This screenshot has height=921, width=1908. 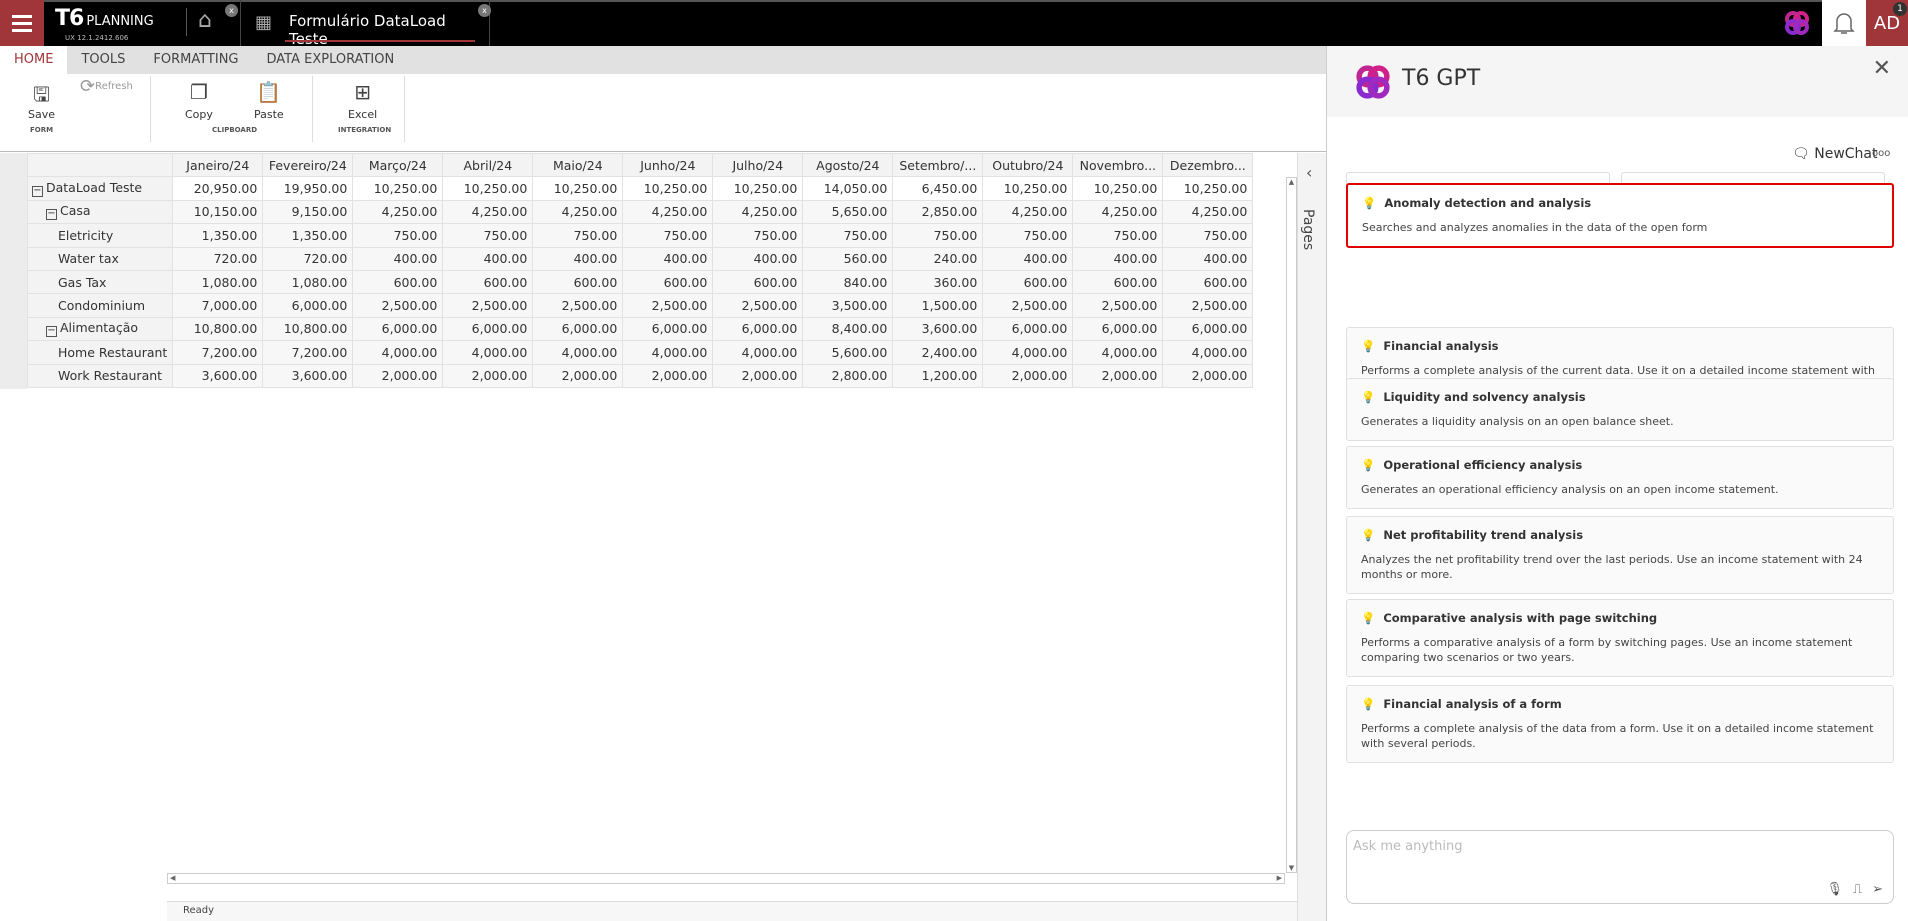 I want to click on column-header: Julho/24, so click(x=758, y=165).